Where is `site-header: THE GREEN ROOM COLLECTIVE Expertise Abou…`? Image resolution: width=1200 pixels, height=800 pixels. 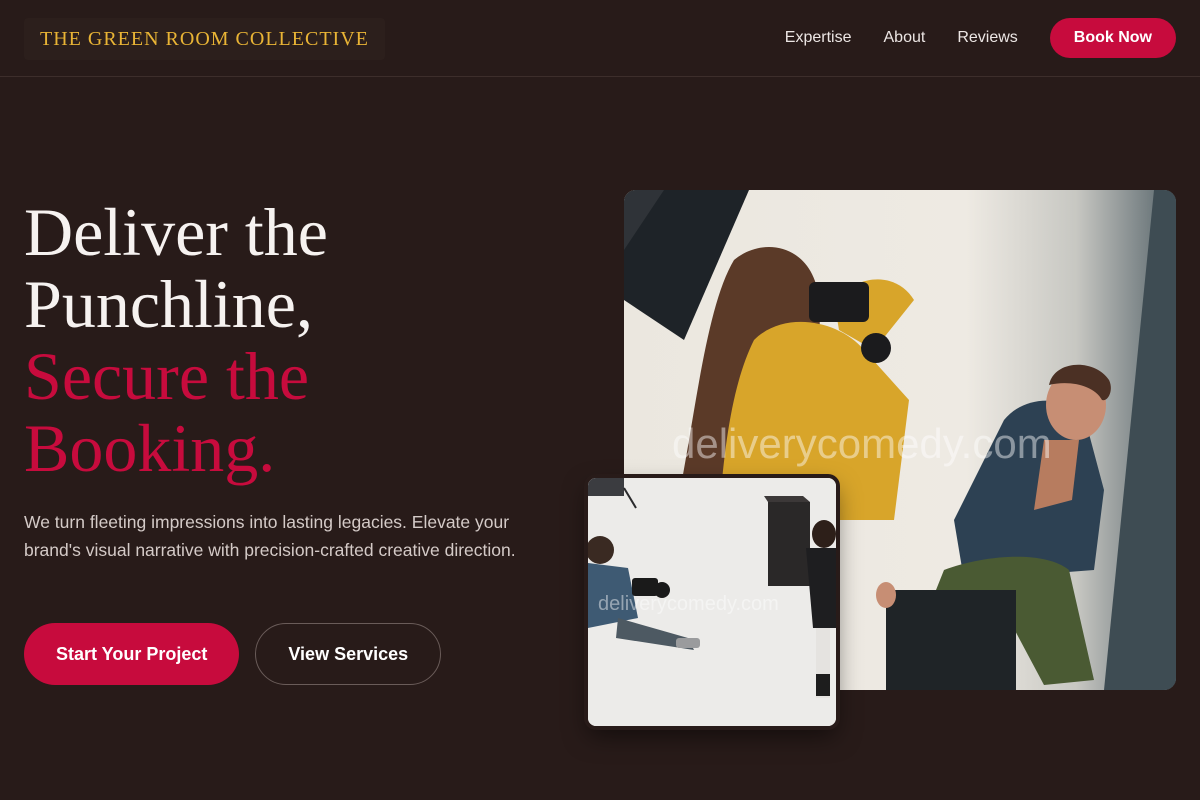
site-header: THE GREEN ROOM COLLECTIVE Expertise Abou… is located at coordinates (600, 38).